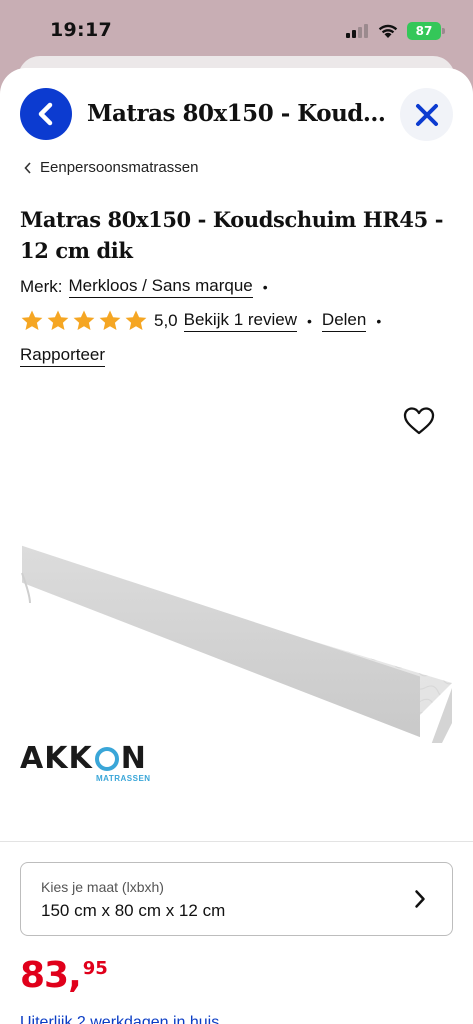  I want to click on price: 83, 95, so click(64, 976).